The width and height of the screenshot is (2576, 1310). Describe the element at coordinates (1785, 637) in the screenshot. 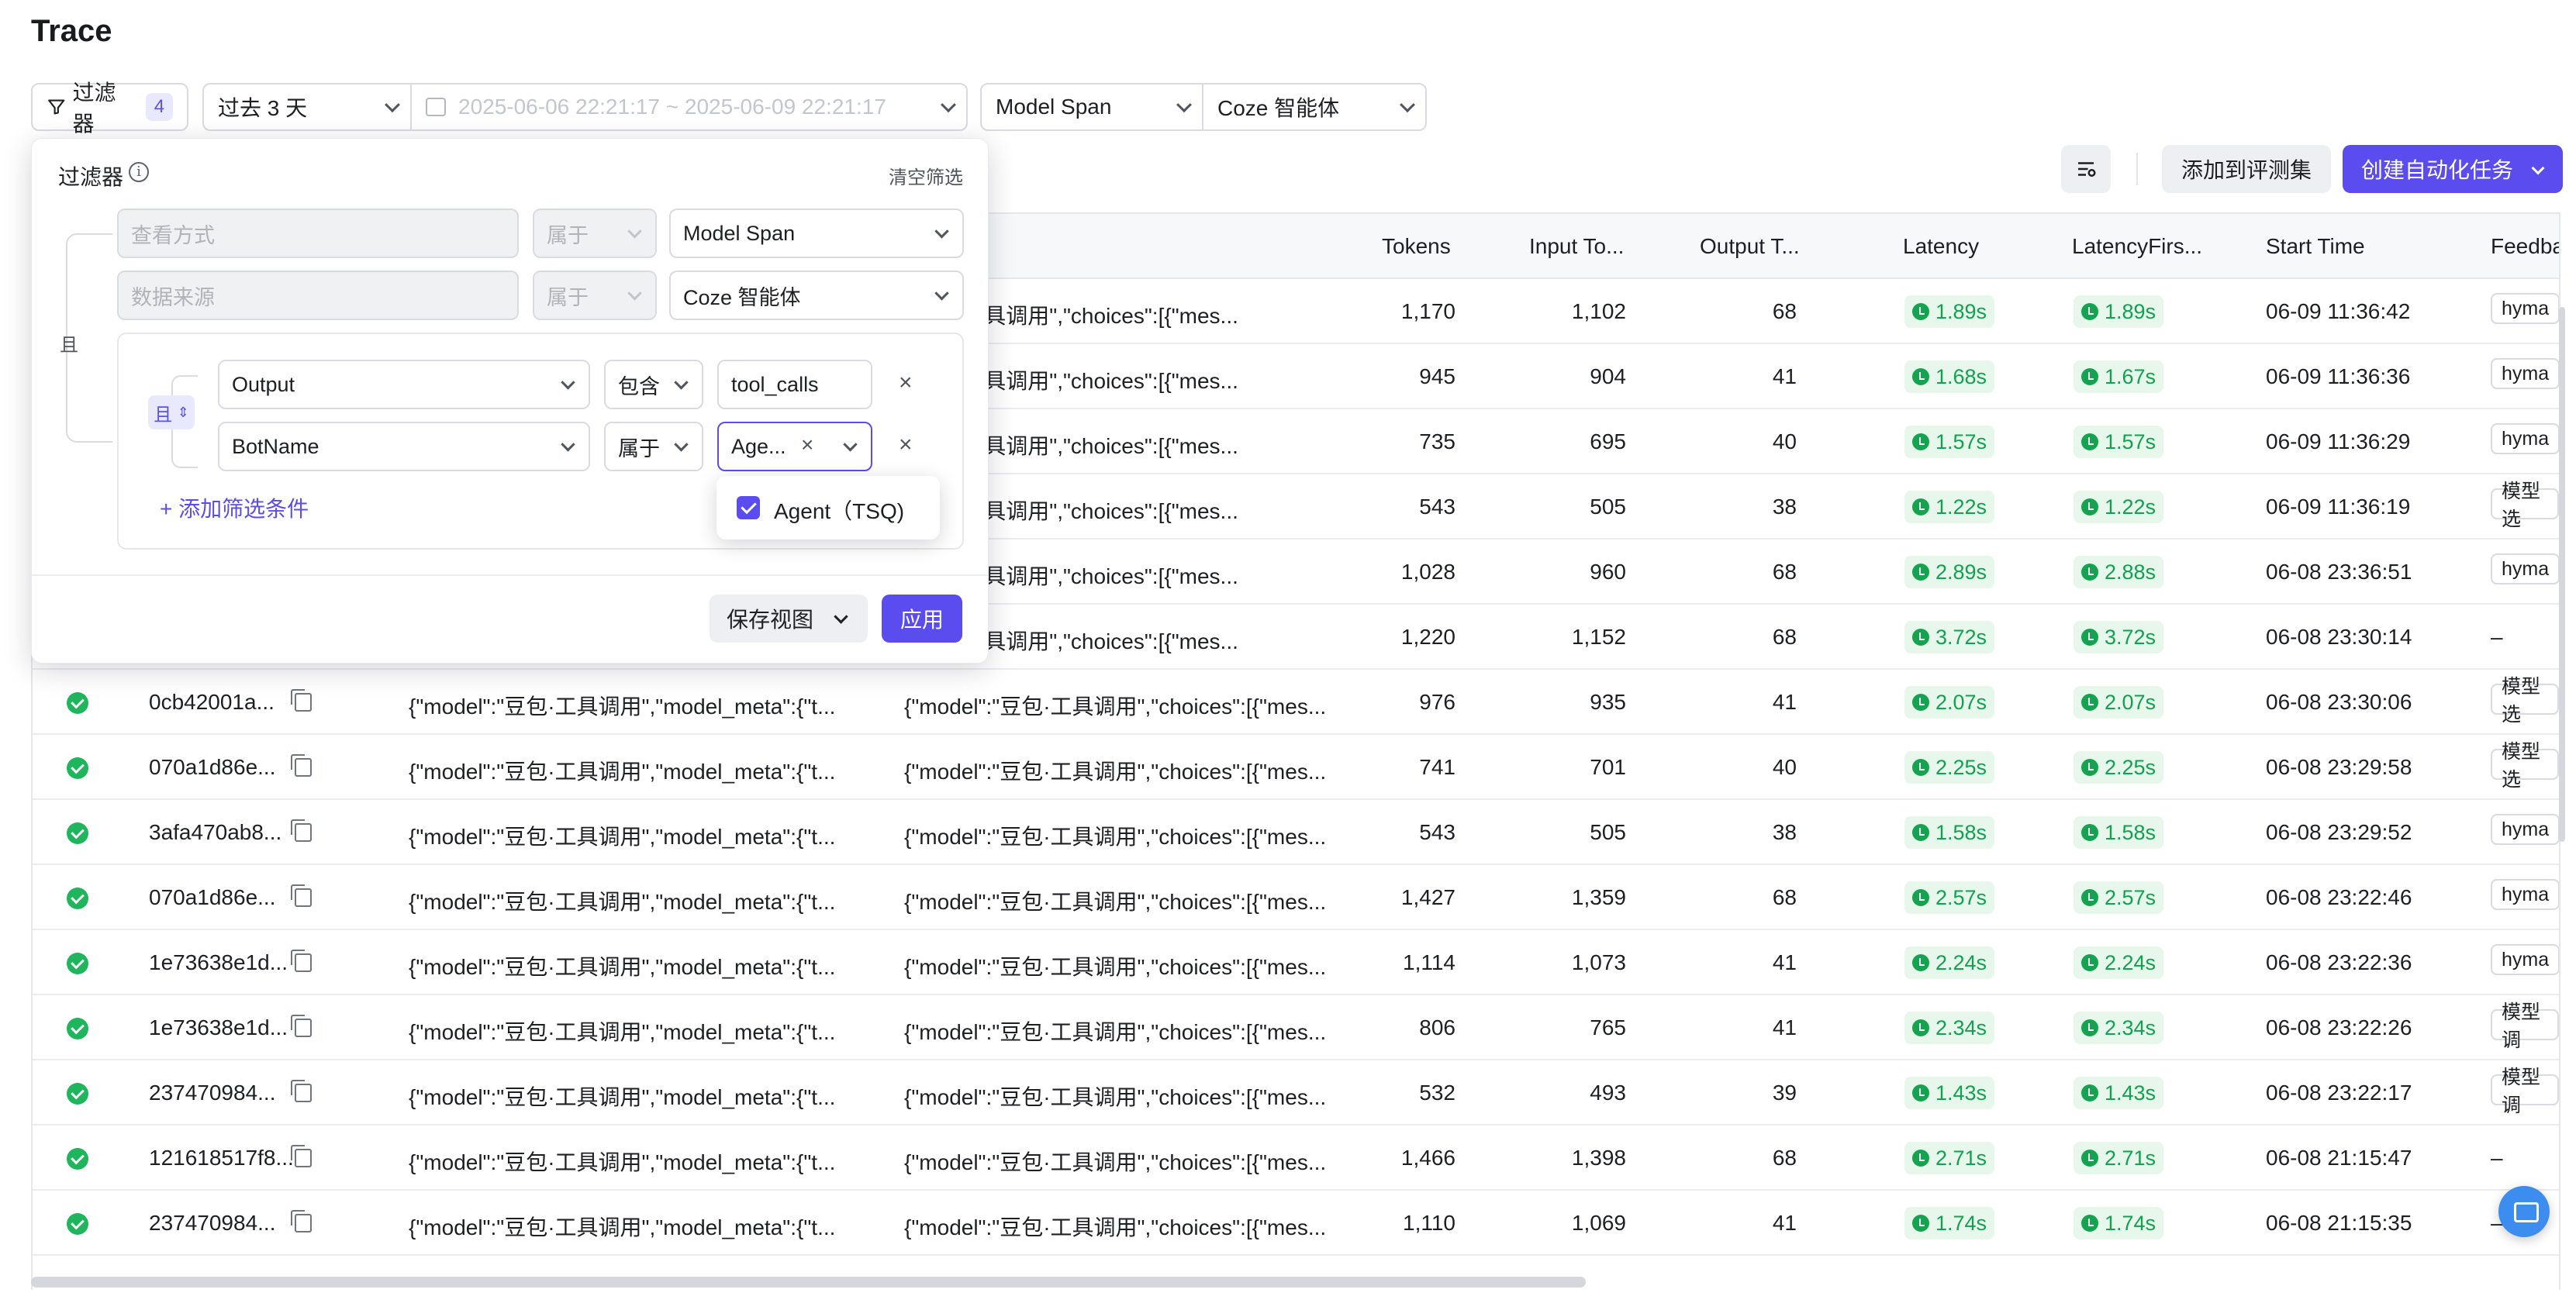

I see `output-tokens-cell: 68` at that location.